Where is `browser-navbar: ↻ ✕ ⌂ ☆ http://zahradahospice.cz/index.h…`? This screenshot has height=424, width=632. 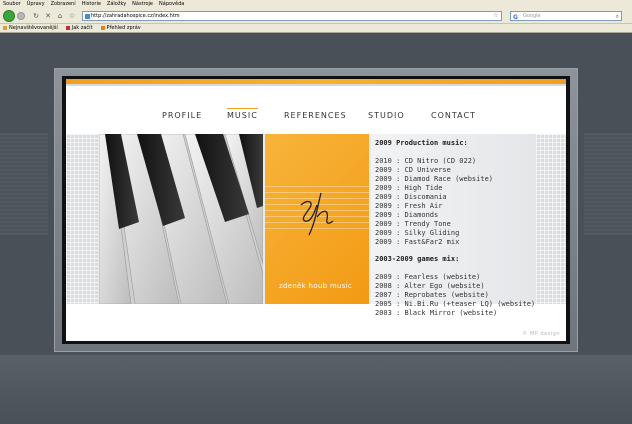 browser-navbar: ↻ ✕ ⌂ ☆ http://zahradahospice.cz/index.h… is located at coordinates (316, 16).